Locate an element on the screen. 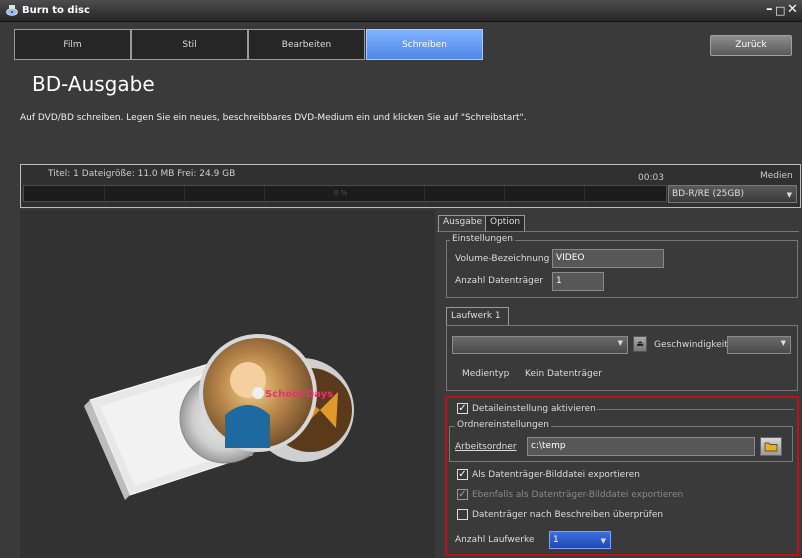 Image resolution: width=802 pixels, height=558 pixels. elapsed-time: 00:03 is located at coordinates (651, 178).